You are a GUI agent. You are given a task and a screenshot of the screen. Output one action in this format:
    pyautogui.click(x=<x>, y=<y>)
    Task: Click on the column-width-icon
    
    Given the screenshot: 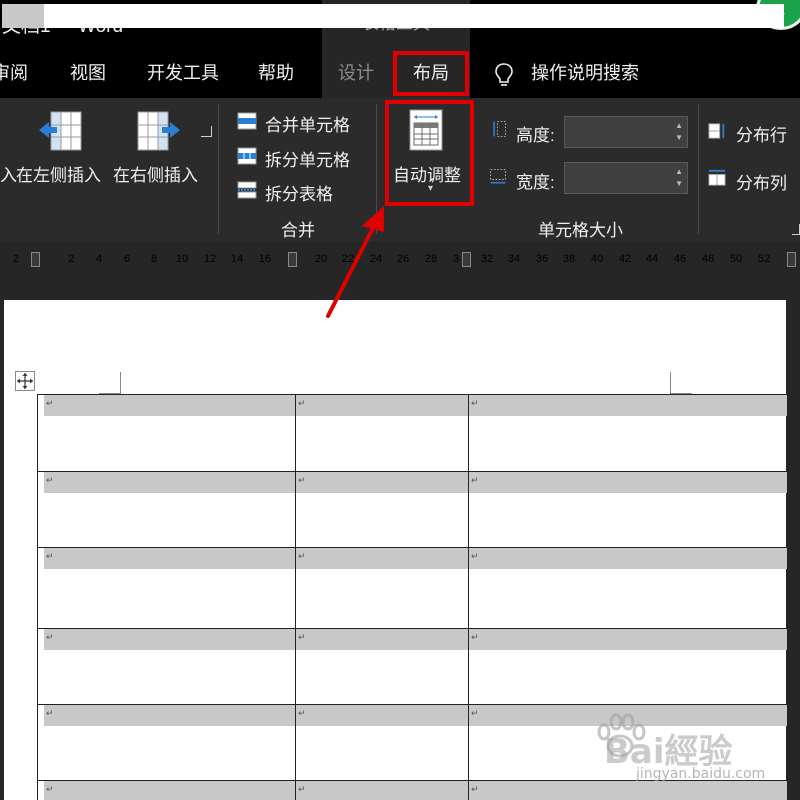 What is the action you would take?
    pyautogui.click(x=498, y=176)
    